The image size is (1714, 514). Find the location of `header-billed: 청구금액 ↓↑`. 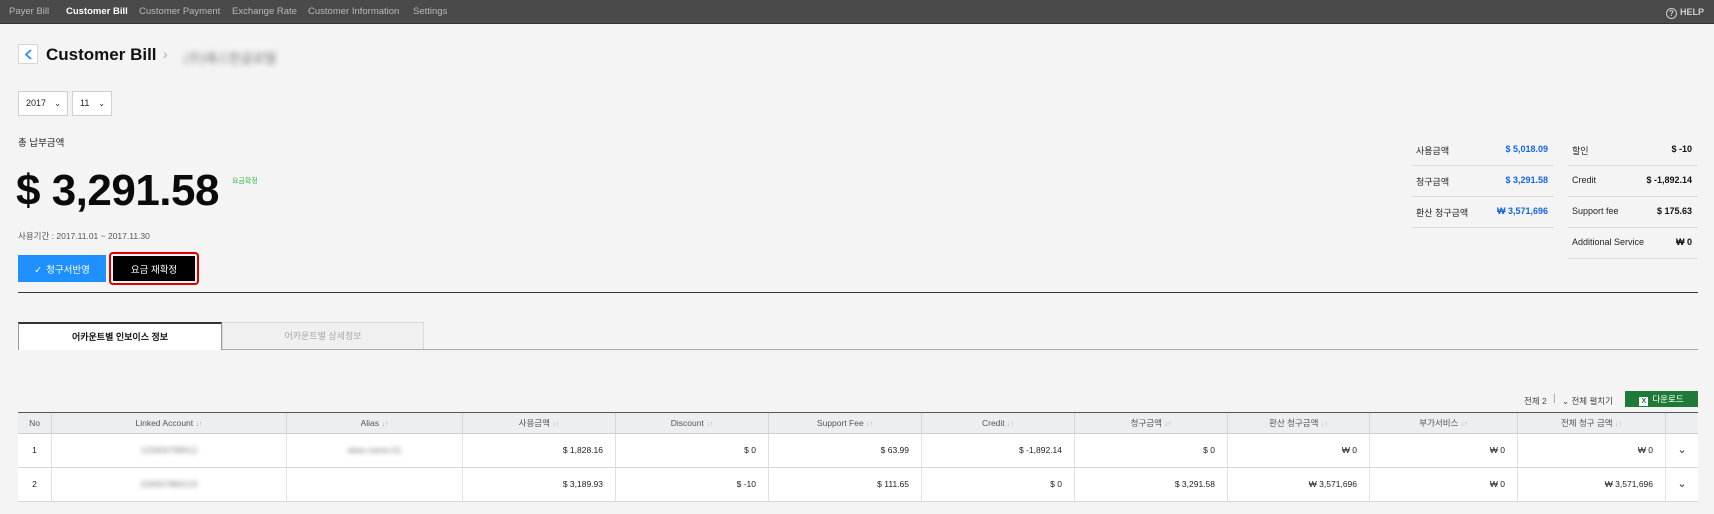

header-billed: 청구금액 ↓↑ is located at coordinates (1151, 423).